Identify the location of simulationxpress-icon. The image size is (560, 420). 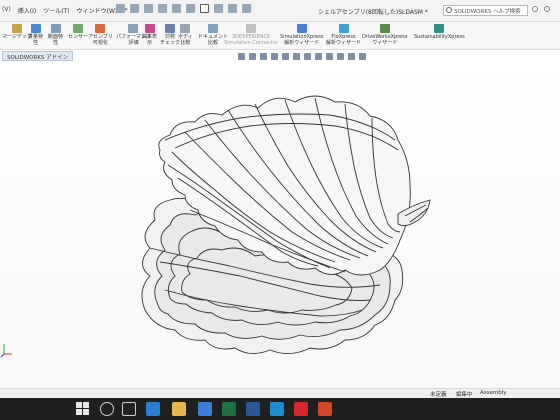
(301, 28).